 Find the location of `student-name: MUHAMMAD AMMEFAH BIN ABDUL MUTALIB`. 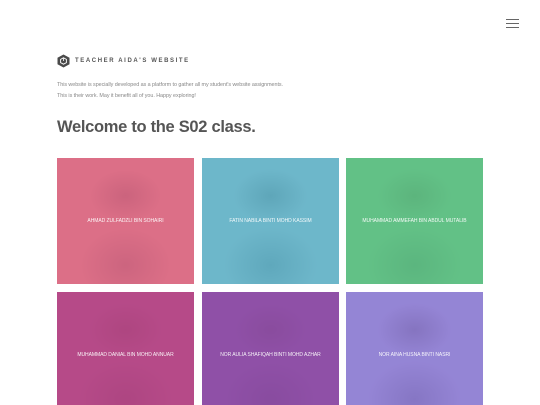

student-name: MUHAMMAD AMMEFAH BIN ABDUL MUTALIB is located at coordinates (414, 221).